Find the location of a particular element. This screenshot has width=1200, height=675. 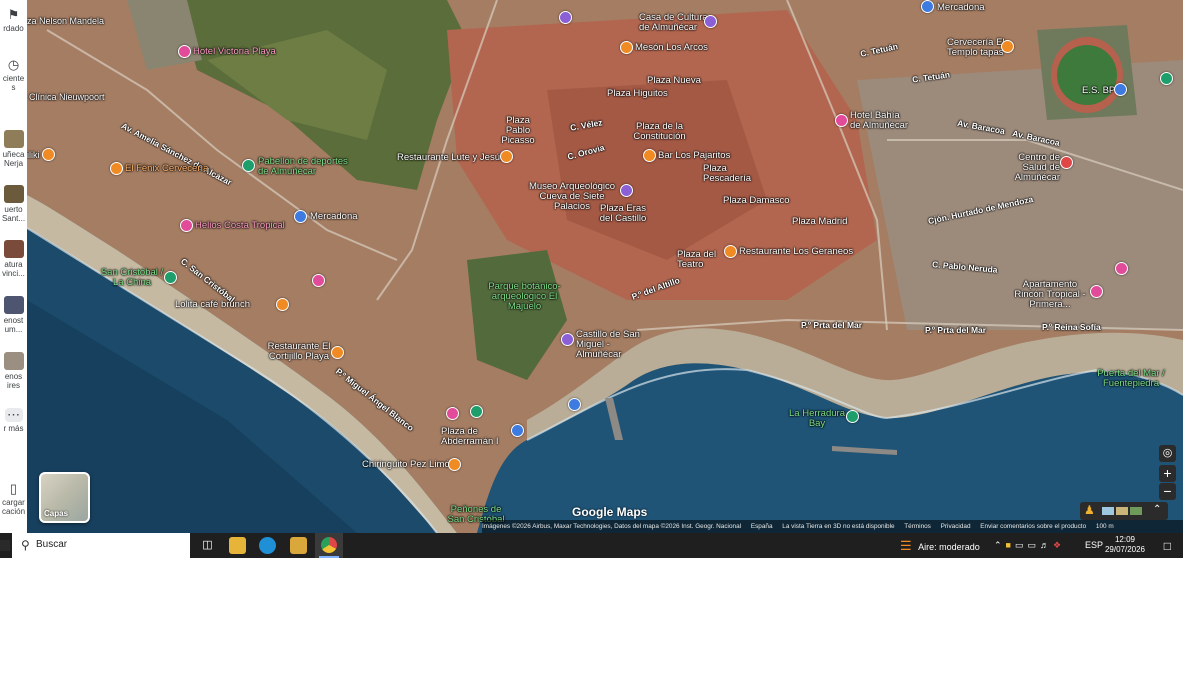

home-pin-icon is located at coordinates (574, 404).